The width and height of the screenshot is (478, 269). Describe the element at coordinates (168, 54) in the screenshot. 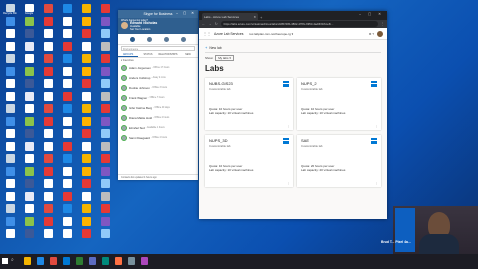

I see `tab-relationships: RELATIONSHIPS` at that location.